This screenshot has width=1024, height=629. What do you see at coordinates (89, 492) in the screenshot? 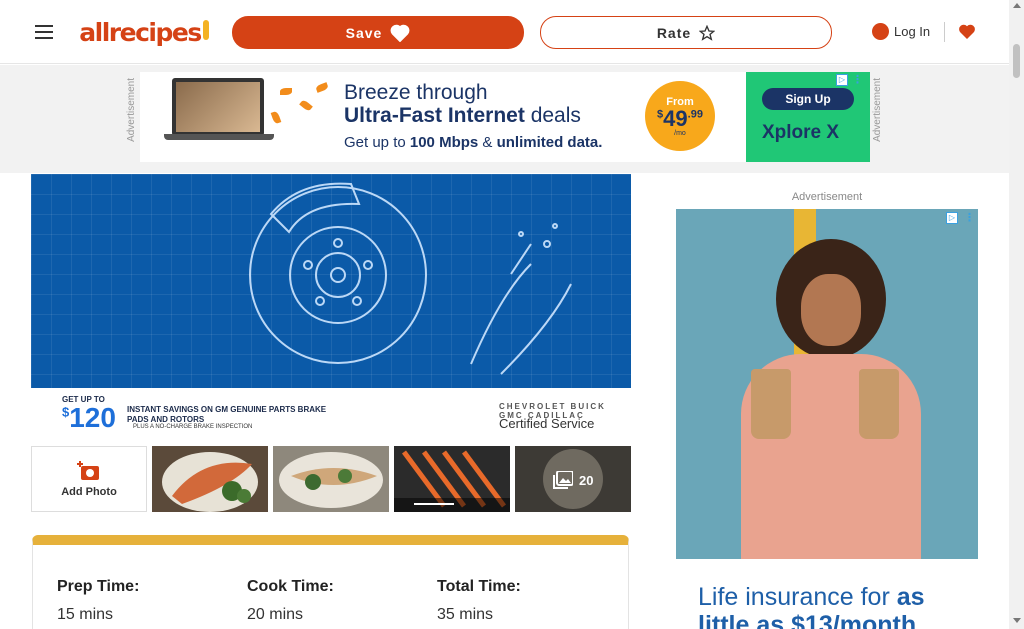
I see `add-photo-label: Add Photo` at bounding box center [89, 492].